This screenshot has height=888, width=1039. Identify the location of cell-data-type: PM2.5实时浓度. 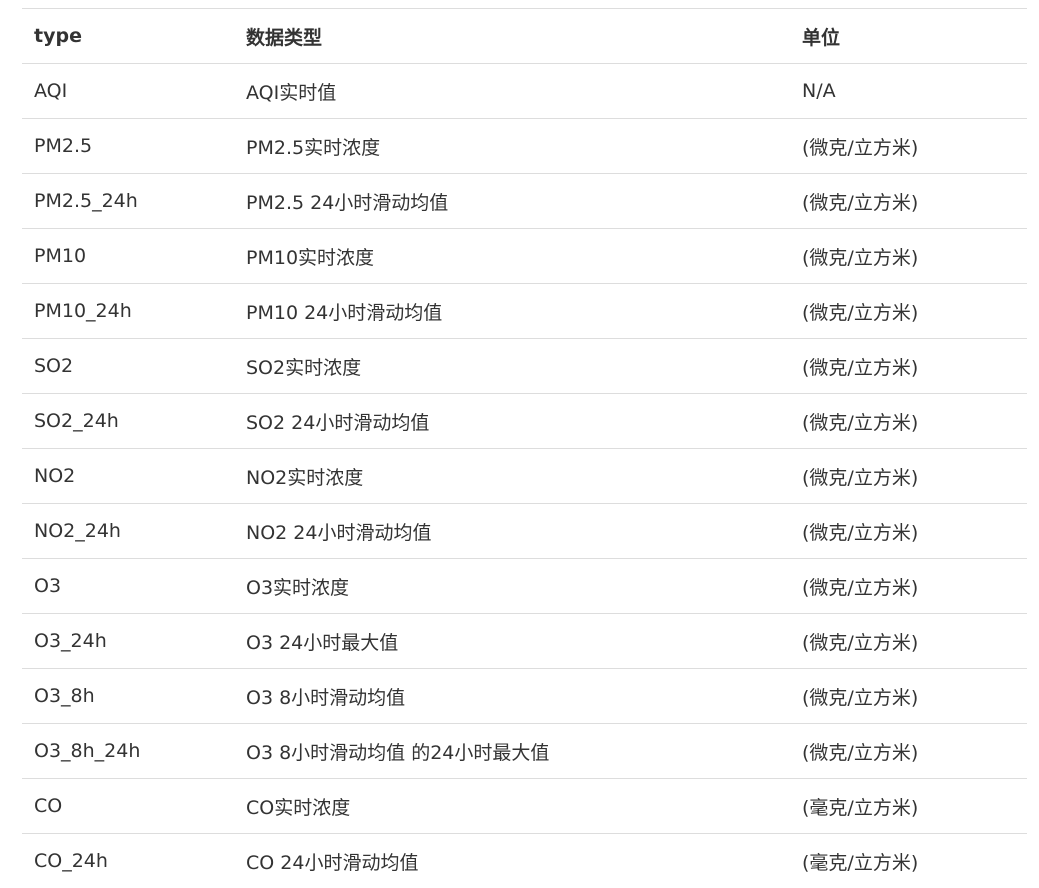
(512, 146).